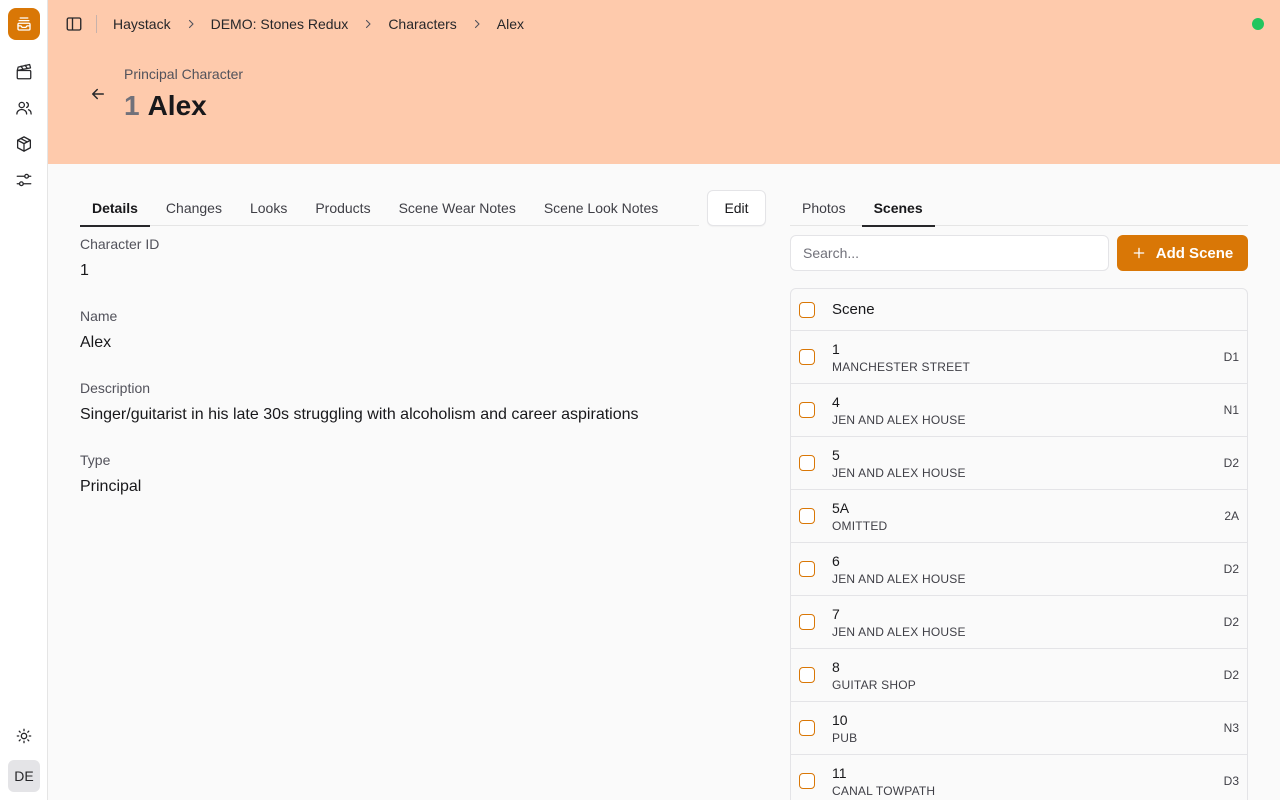  I want to click on scene-number: 1, so click(836, 348).